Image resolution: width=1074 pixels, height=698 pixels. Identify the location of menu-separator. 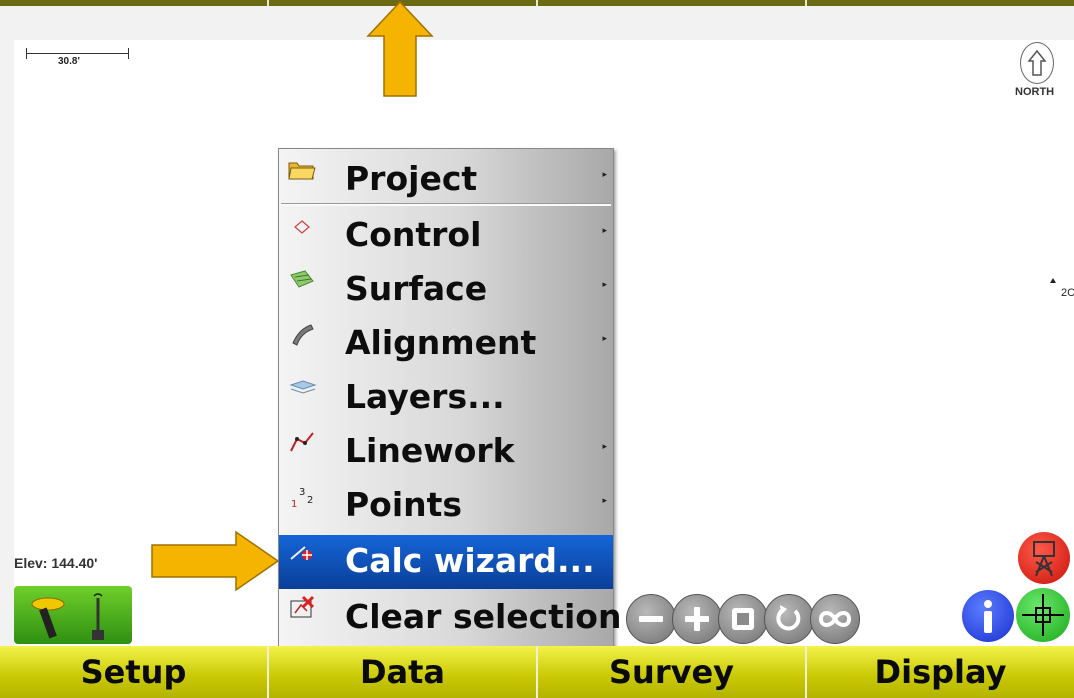
(446, 204).